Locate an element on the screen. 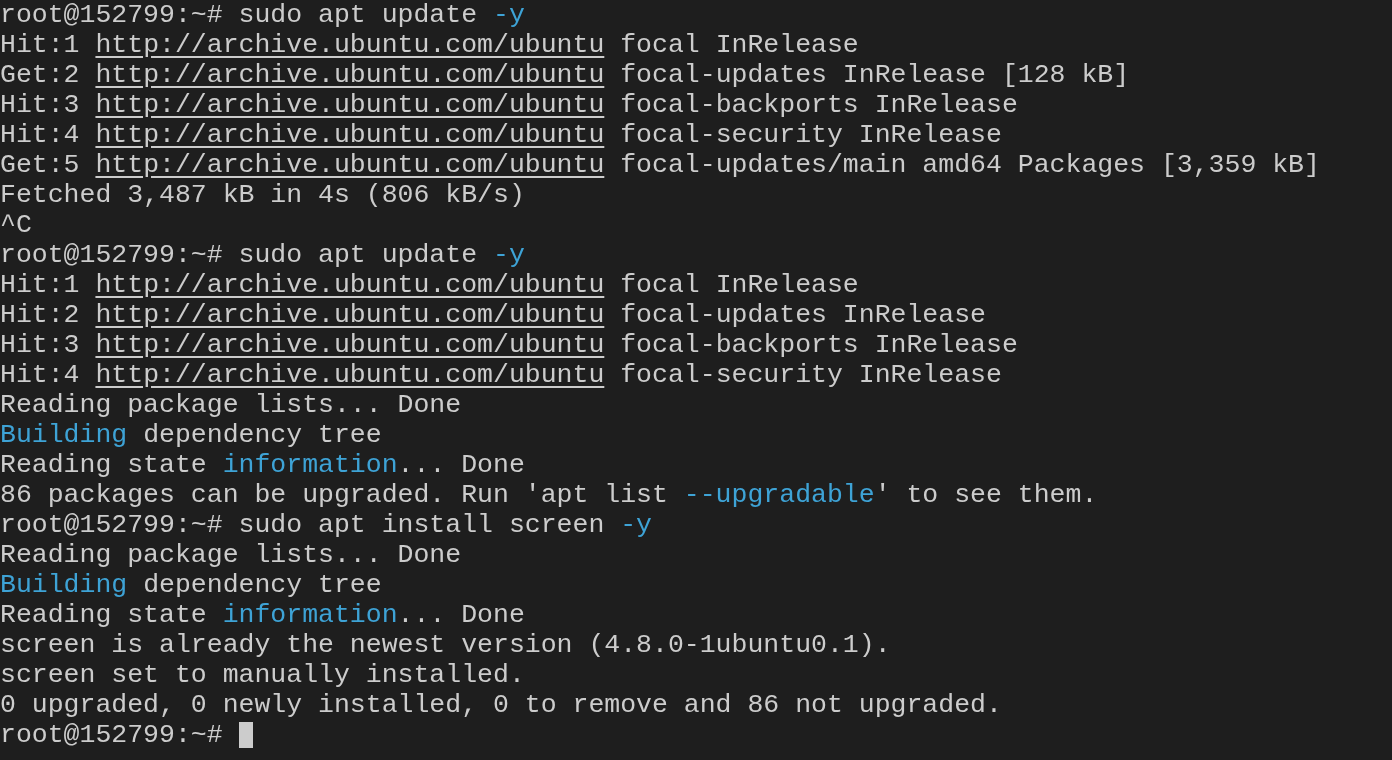 This screenshot has height=760, width=1392. terminal-line: screen set to manually installed. is located at coordinates (262, 675).